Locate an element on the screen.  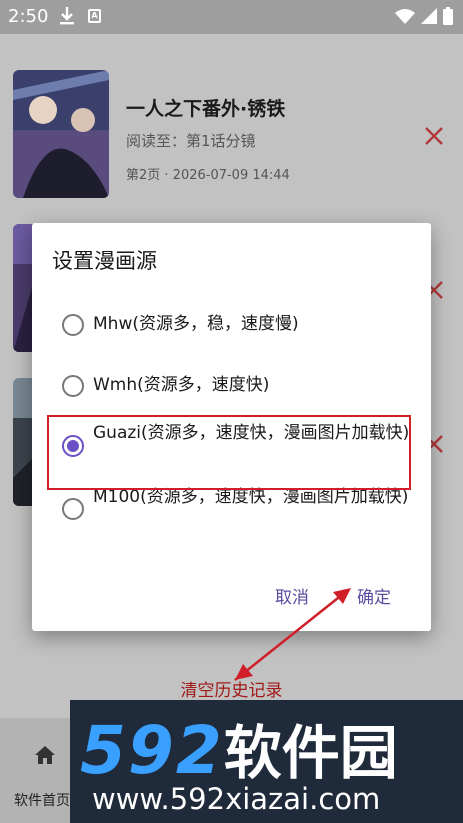
dialog-title: 设置漫画源 is located at coordinates (104, 261).